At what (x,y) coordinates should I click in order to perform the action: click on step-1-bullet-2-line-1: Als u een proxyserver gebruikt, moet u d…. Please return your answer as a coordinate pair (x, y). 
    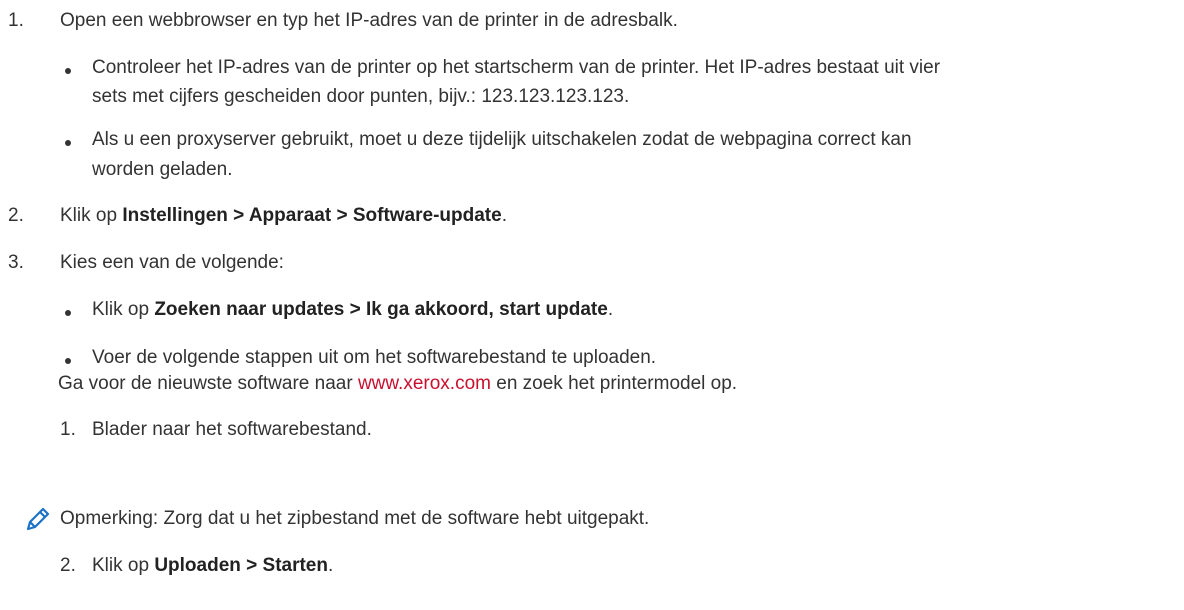
    Looking at the image, I should click on (502, 139).